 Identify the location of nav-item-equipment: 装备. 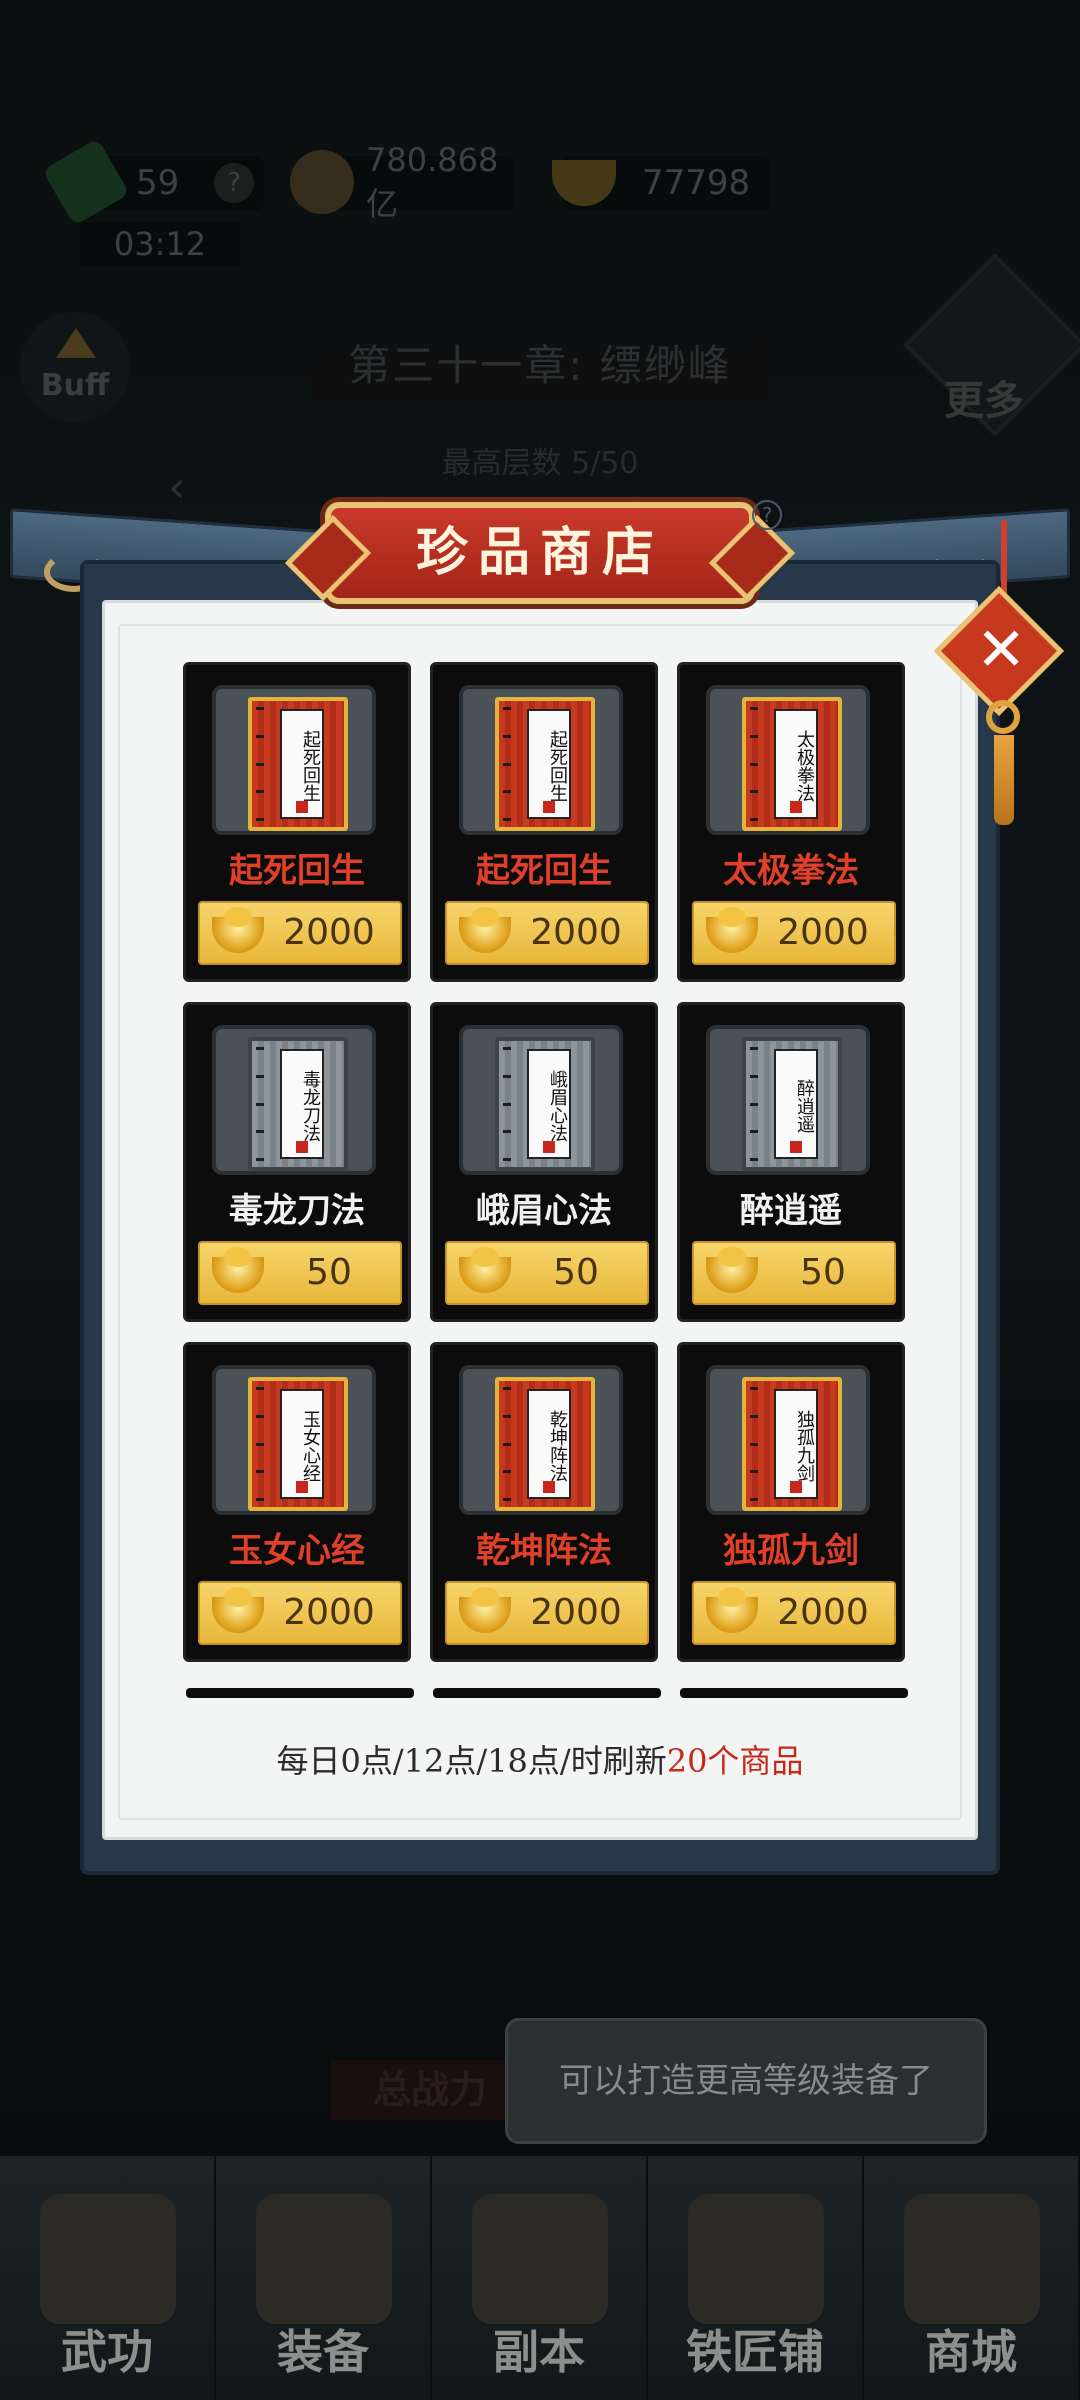
(324, 2278).